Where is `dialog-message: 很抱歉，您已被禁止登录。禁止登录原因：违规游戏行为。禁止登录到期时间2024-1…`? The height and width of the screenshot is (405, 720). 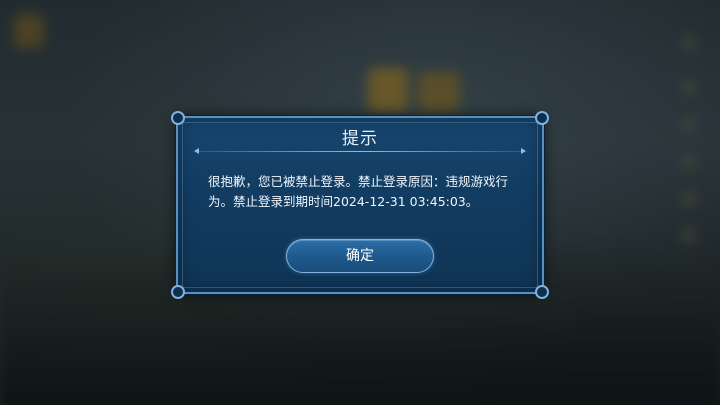
dialog-message: 很抱歉，您已被禁止登录。禁止登录原因：违规游戏行为。禁止登录到期时间2024-1… is located at coordinates (358, 191).